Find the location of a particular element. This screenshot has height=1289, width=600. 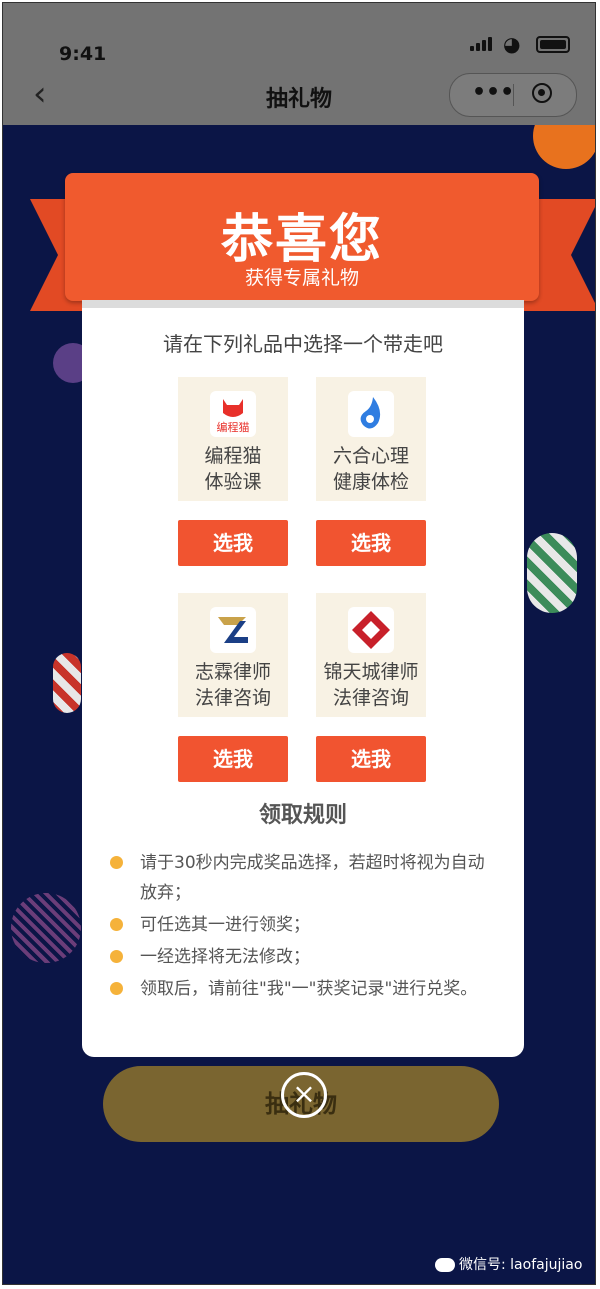

gift-name-line1: 锦天城律师 is located at coordinates (371, 672).